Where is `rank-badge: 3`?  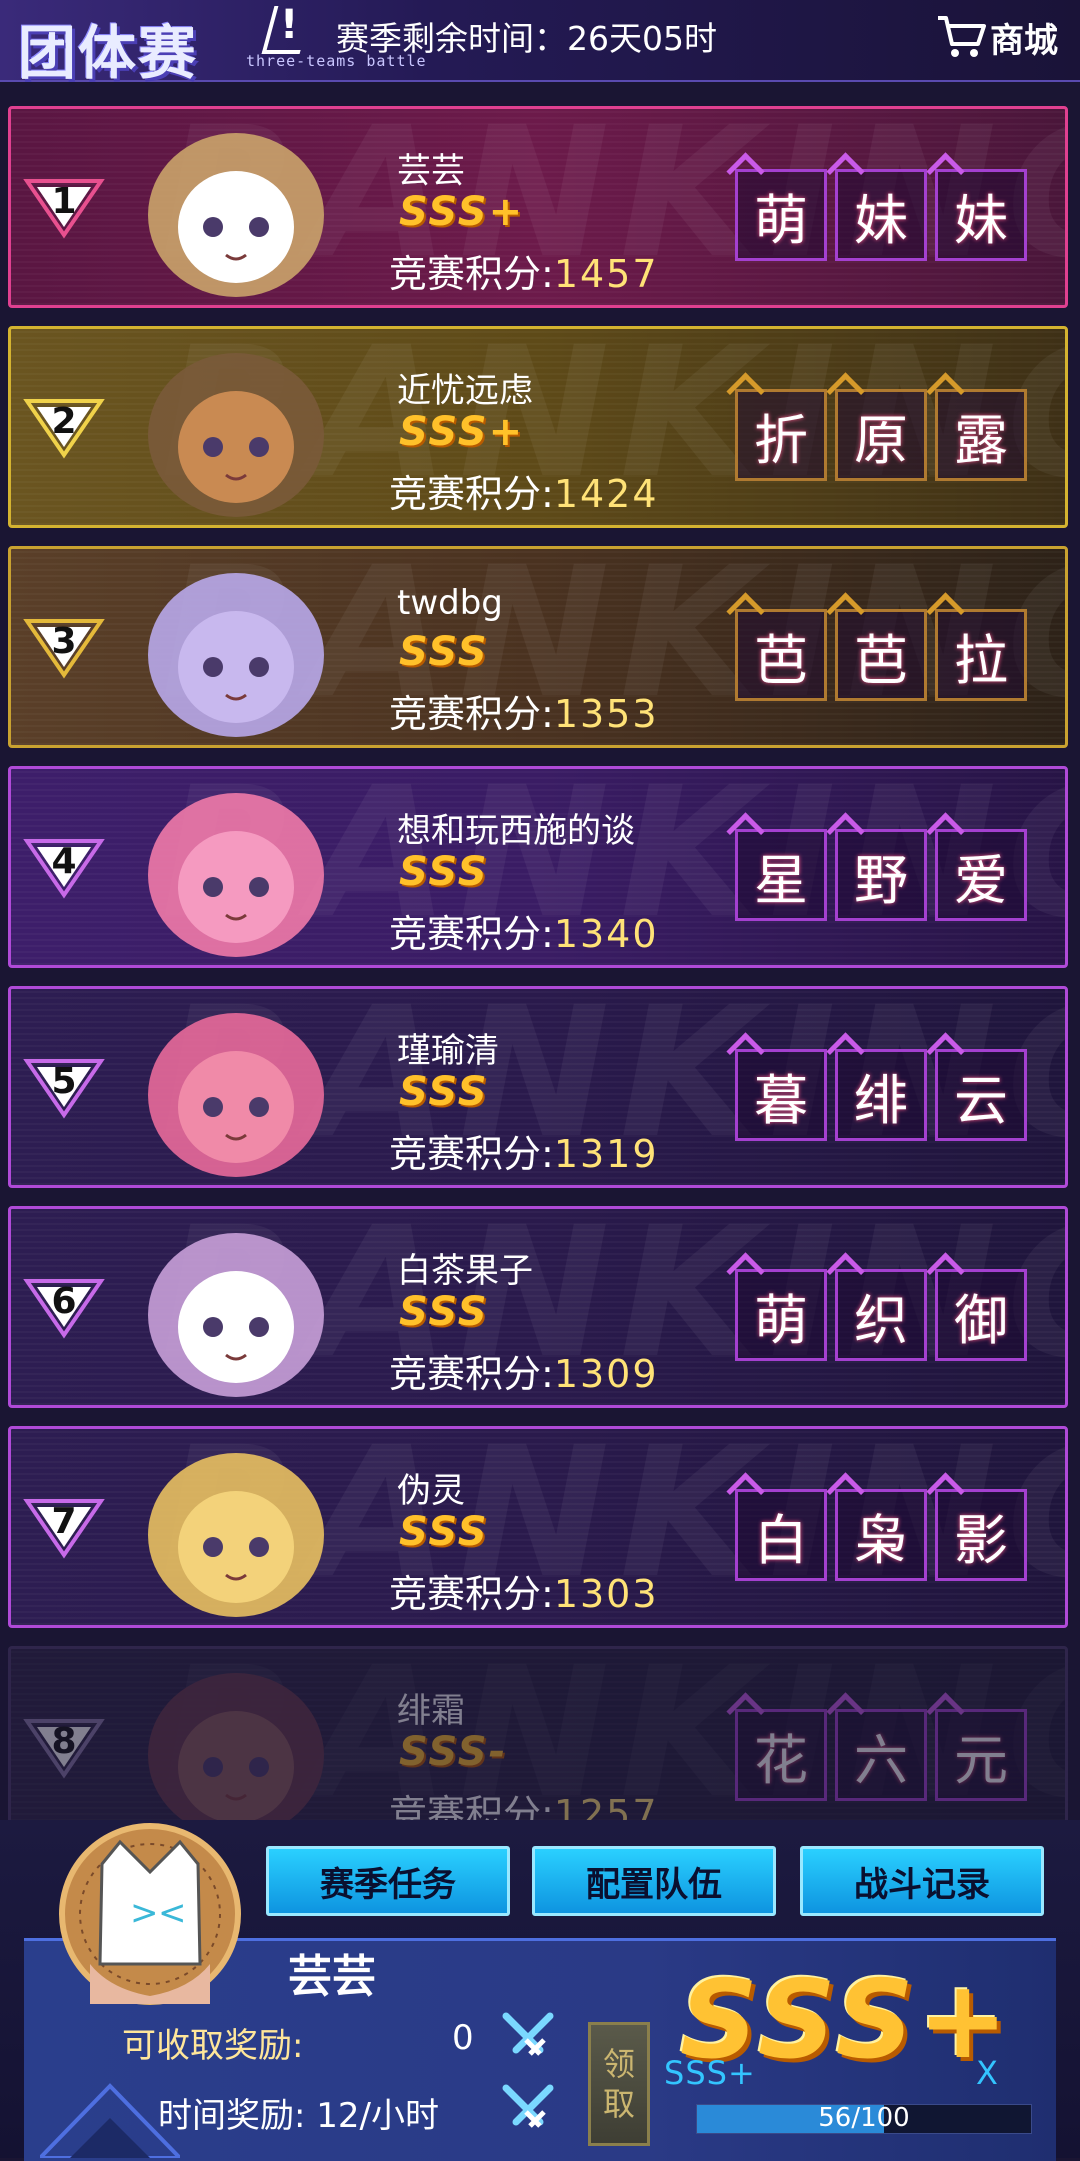
rank-badge: 3 is located at coordinates (64, 648).